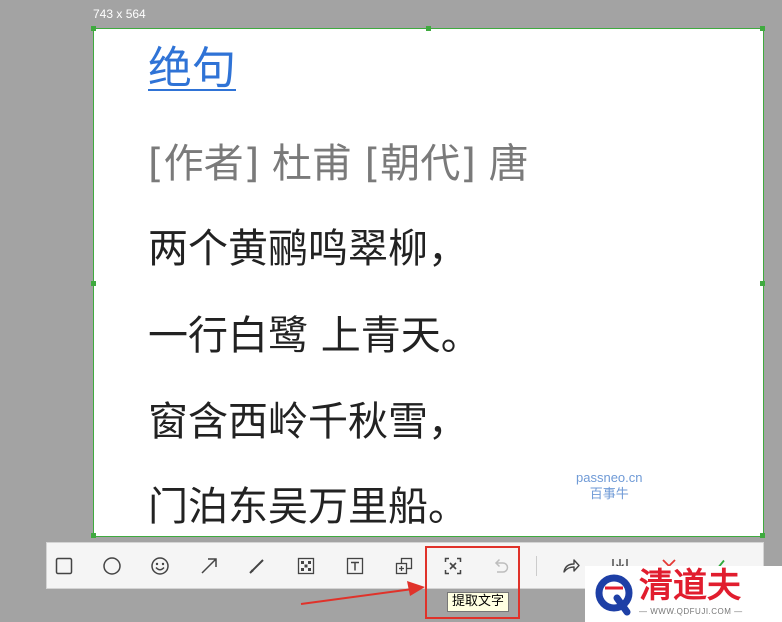 The image size is (782, 622). Describe the element at coordinates (338, 164) in the screenshot. I see `poem-byline: [作者] 杜甫 [朝代] 唐` at that location.